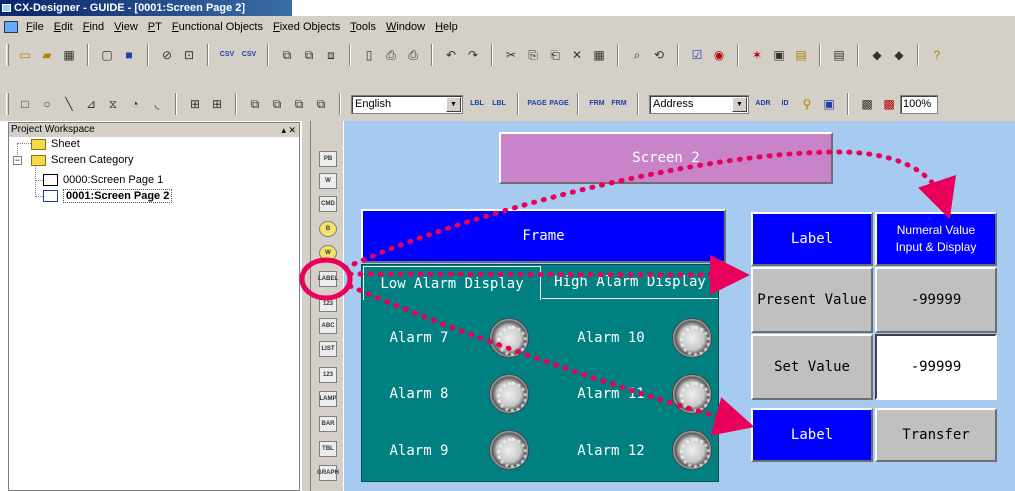  Describe the element at coordinates (326, 279) in the screenshot. I see `label-tool-highlight-circle` at that location.